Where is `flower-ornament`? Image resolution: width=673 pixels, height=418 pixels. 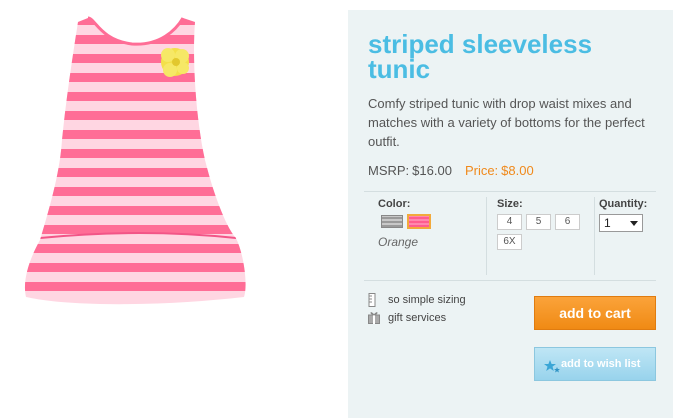
flower-ornament is located at coordinates (175, 62).